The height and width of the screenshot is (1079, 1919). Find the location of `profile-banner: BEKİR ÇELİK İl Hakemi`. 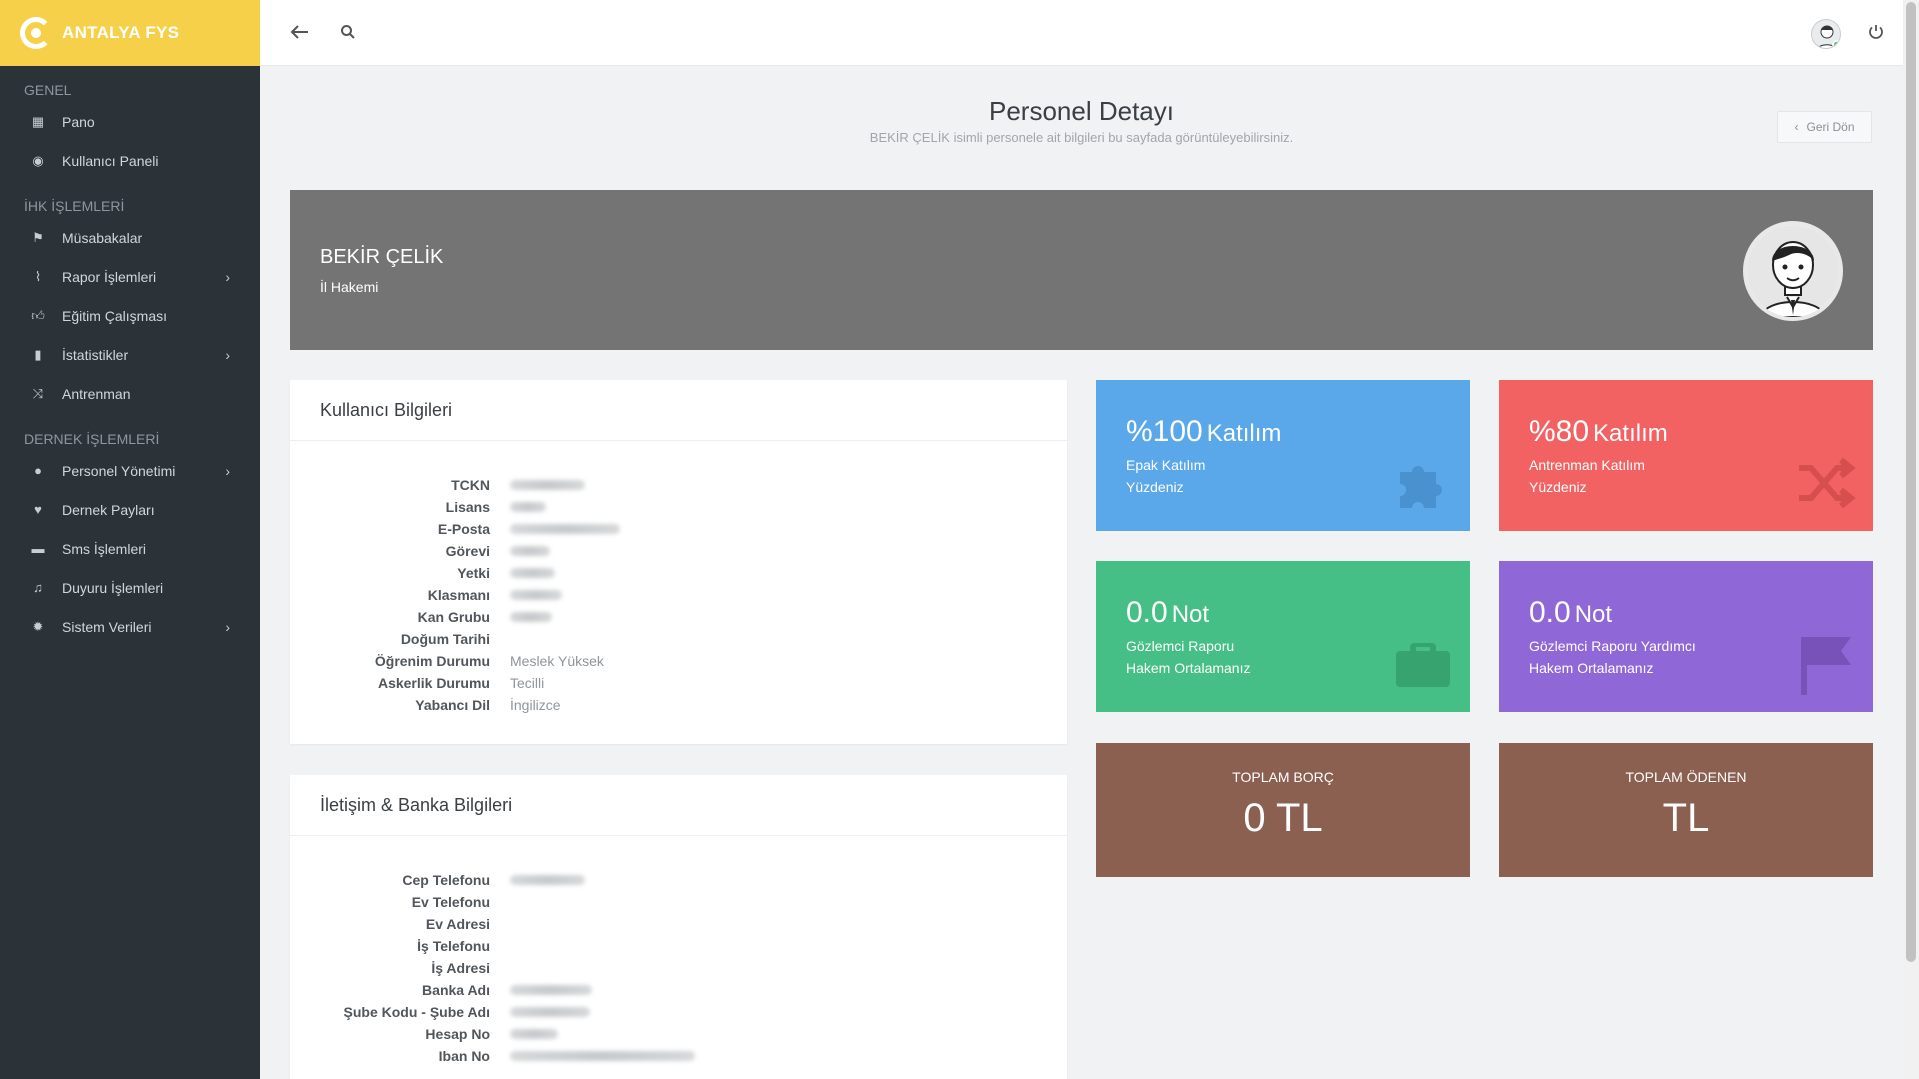

profile-banner: BEKİR ÇELİK İl Hakemi is located at coordinates (1081, 270).